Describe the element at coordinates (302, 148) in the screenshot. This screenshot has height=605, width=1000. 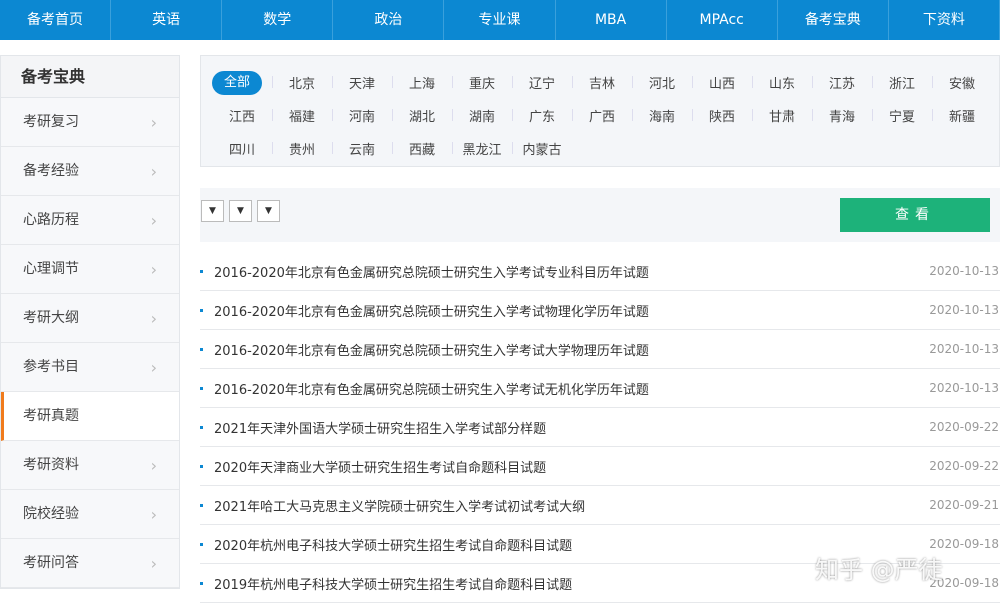
I see `province-tab: 贵州` at that location.